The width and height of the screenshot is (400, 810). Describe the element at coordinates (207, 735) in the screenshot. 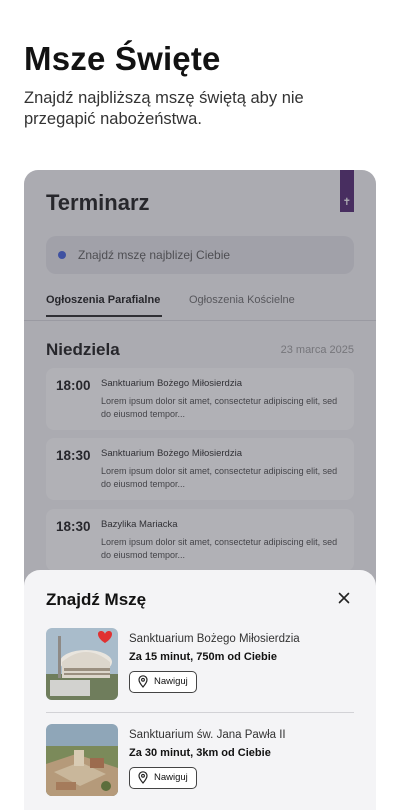

I see `place-name: Sanktuarium św. Jana Pawła II` at that location.